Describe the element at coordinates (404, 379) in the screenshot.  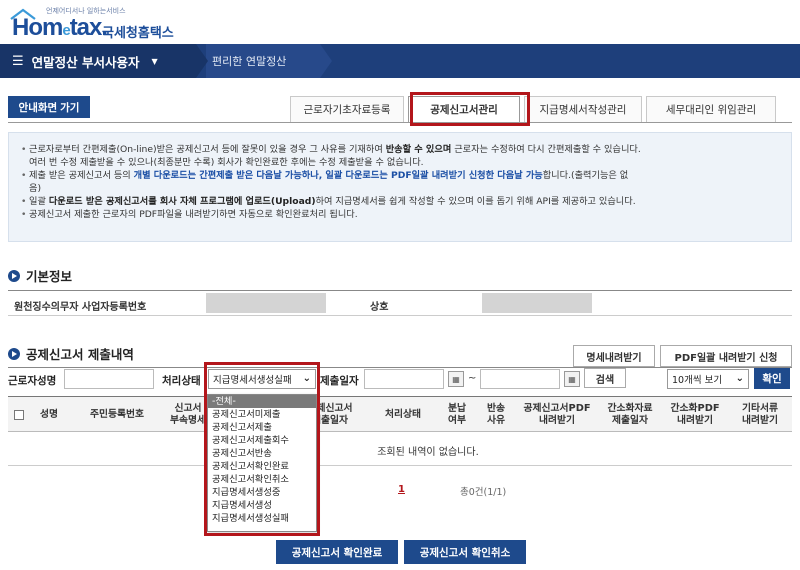
I see `date-from-input` at that location.